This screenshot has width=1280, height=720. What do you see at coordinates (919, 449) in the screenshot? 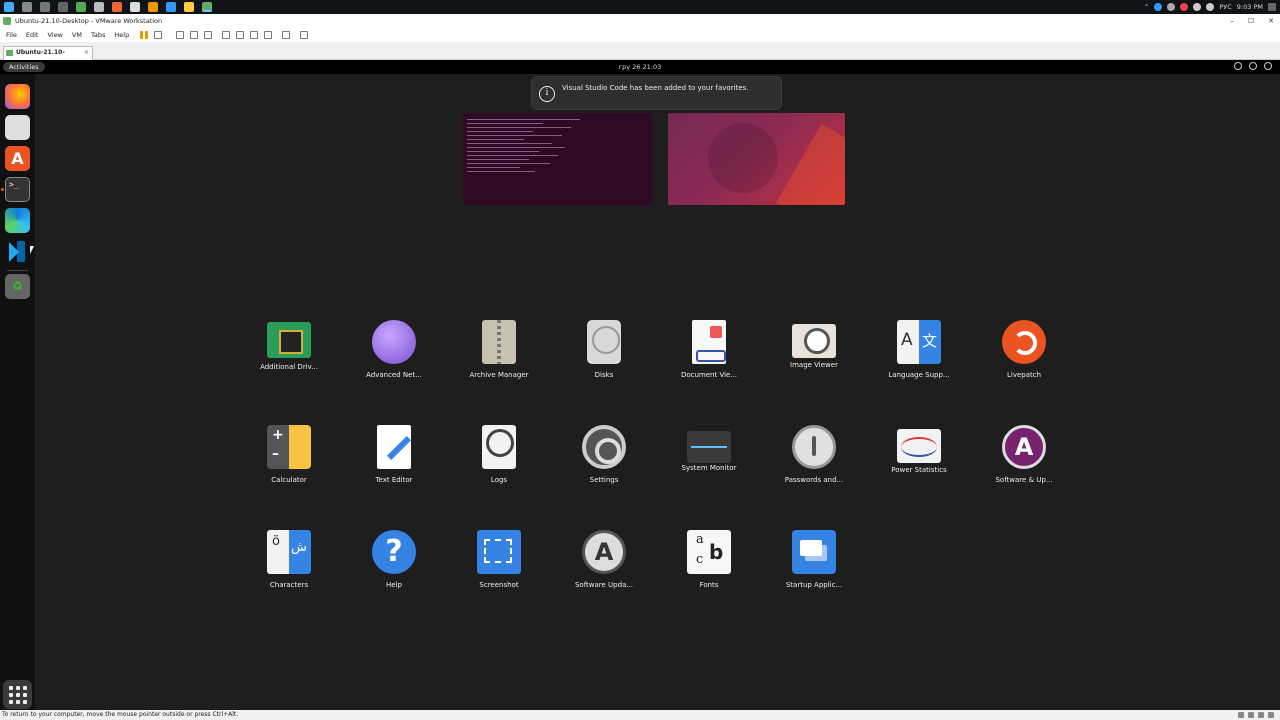
I see `app-power-statistics: Power Statistics` at bounding box center [919, 449].